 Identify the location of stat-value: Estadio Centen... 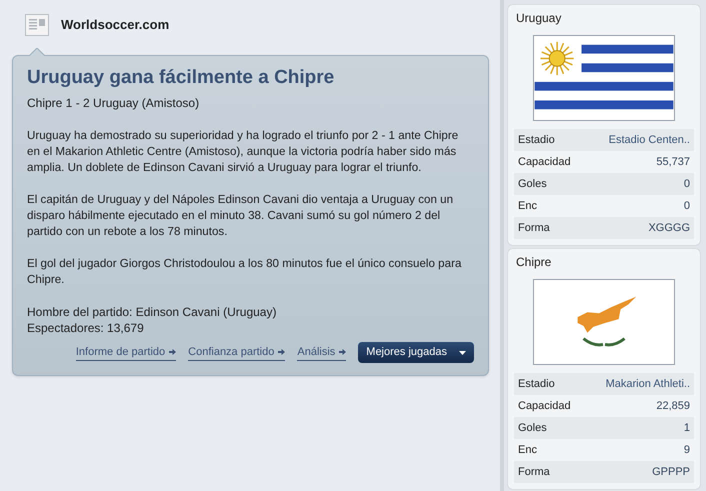
(649, 140).